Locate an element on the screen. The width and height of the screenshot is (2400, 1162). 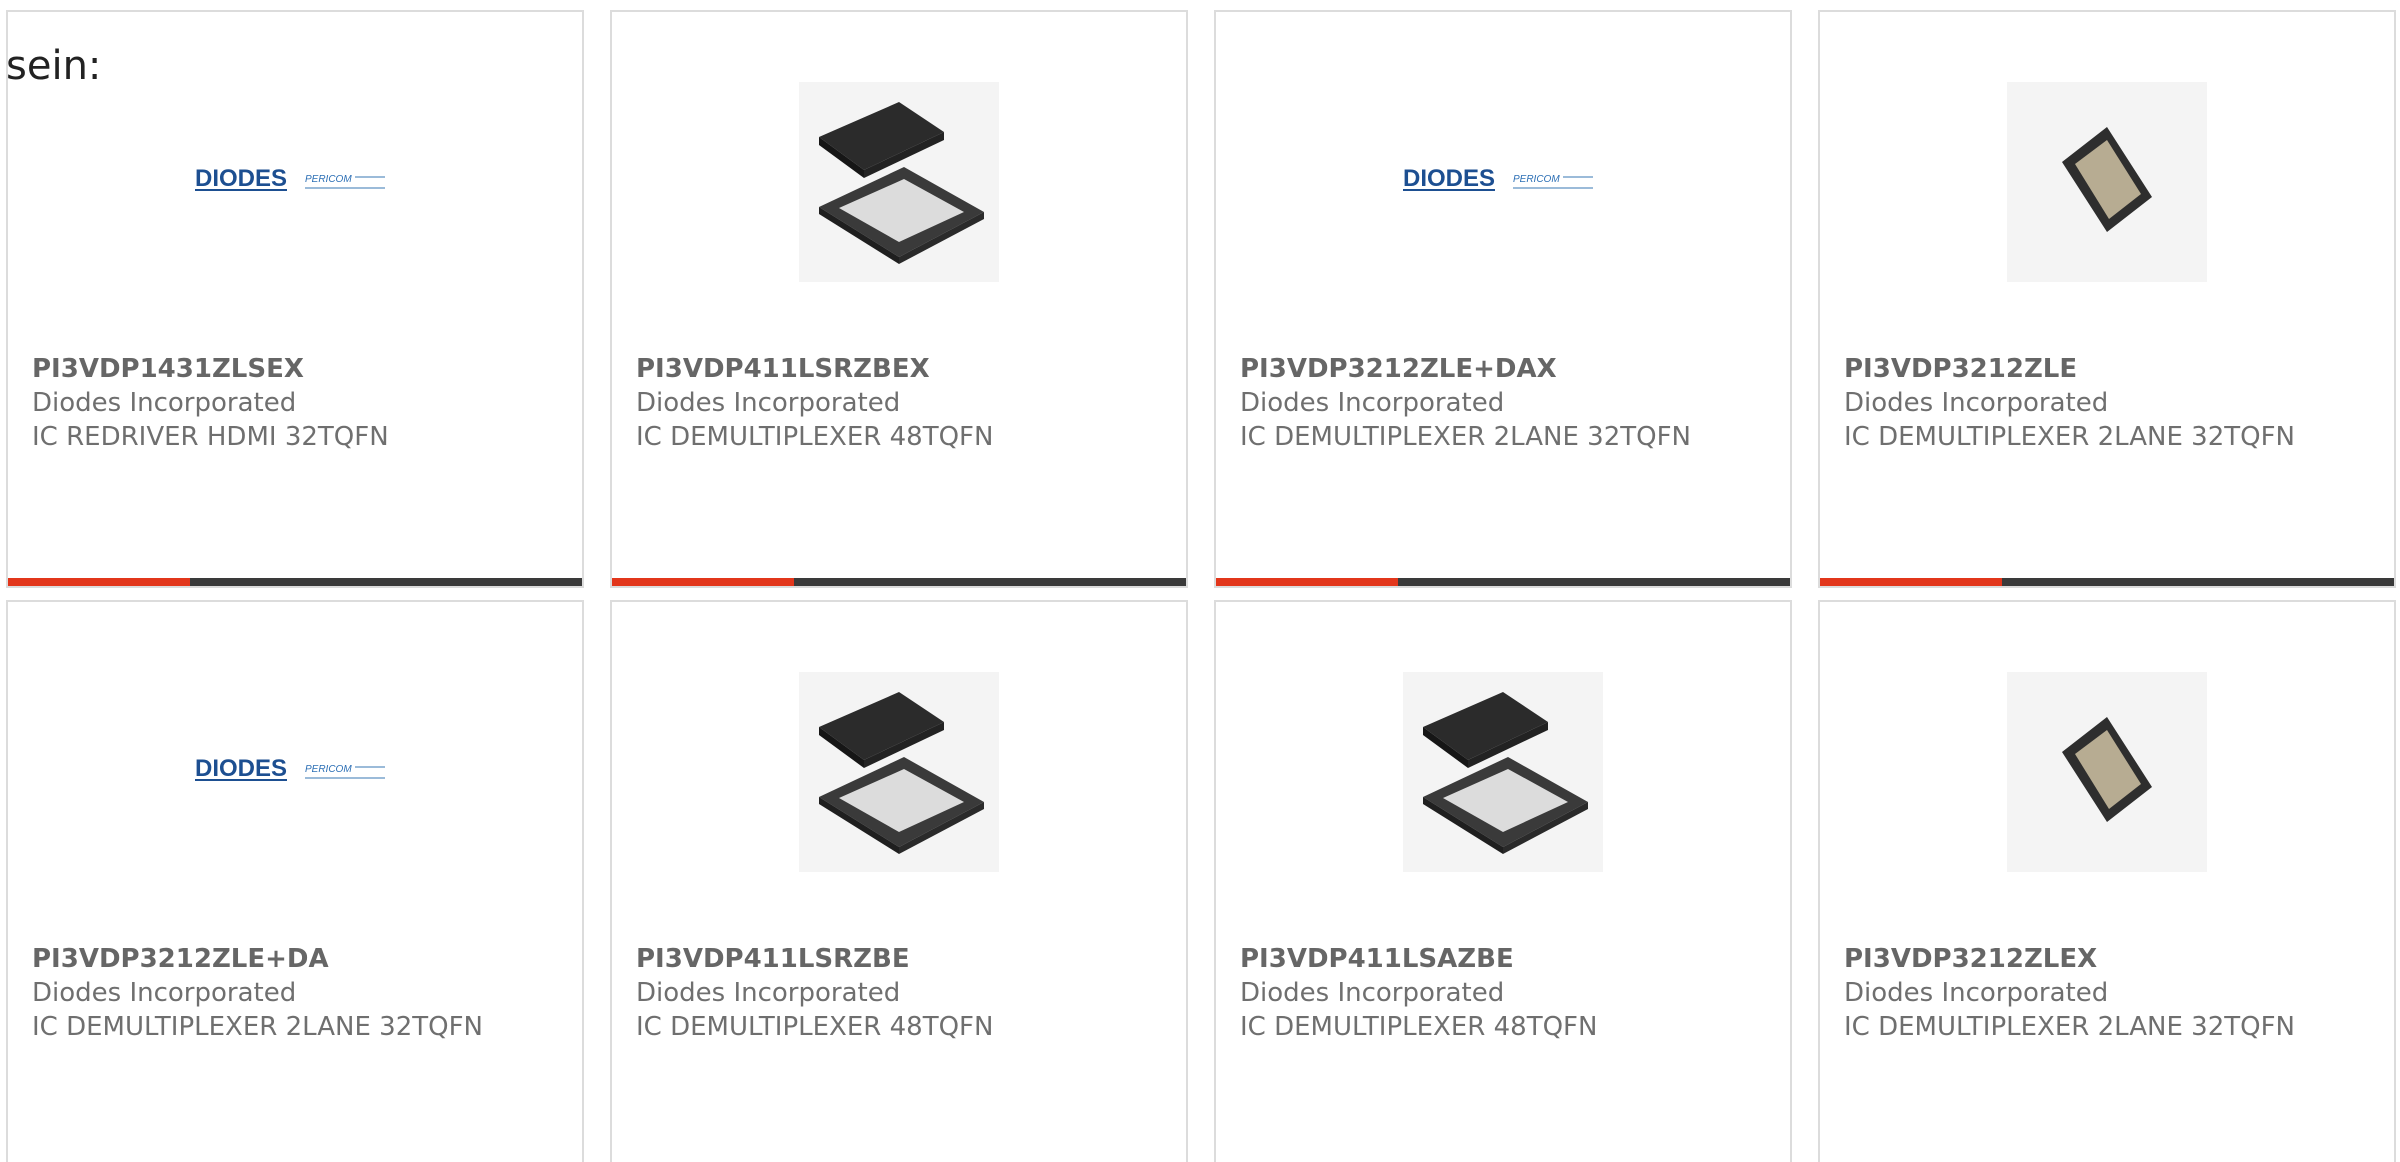
description: IC REDRIVER HDMI 32TQFN is located at coordinates (210, 437).